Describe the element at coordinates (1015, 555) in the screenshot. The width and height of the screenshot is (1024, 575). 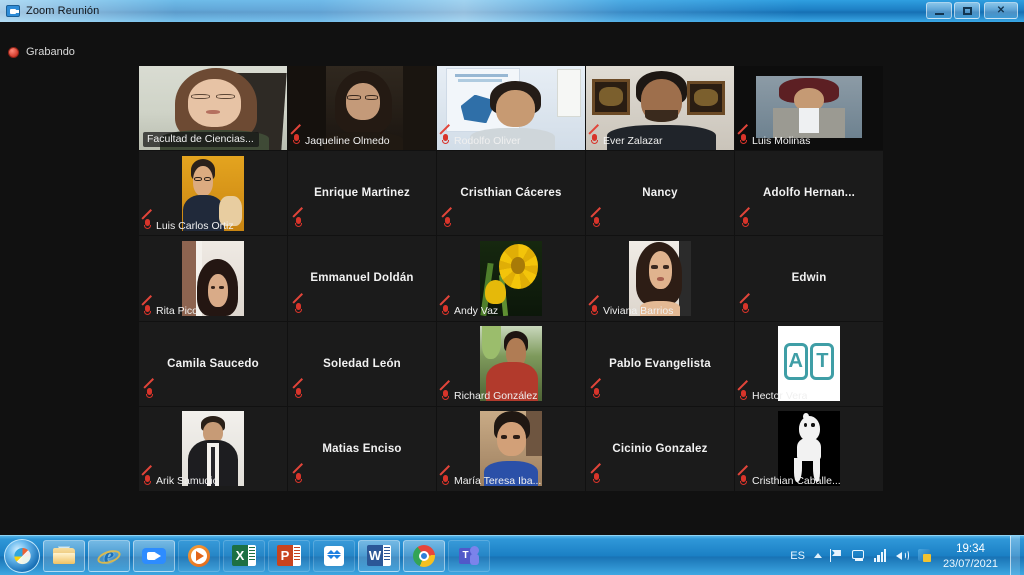
I see `show-desktop-button` at that location.